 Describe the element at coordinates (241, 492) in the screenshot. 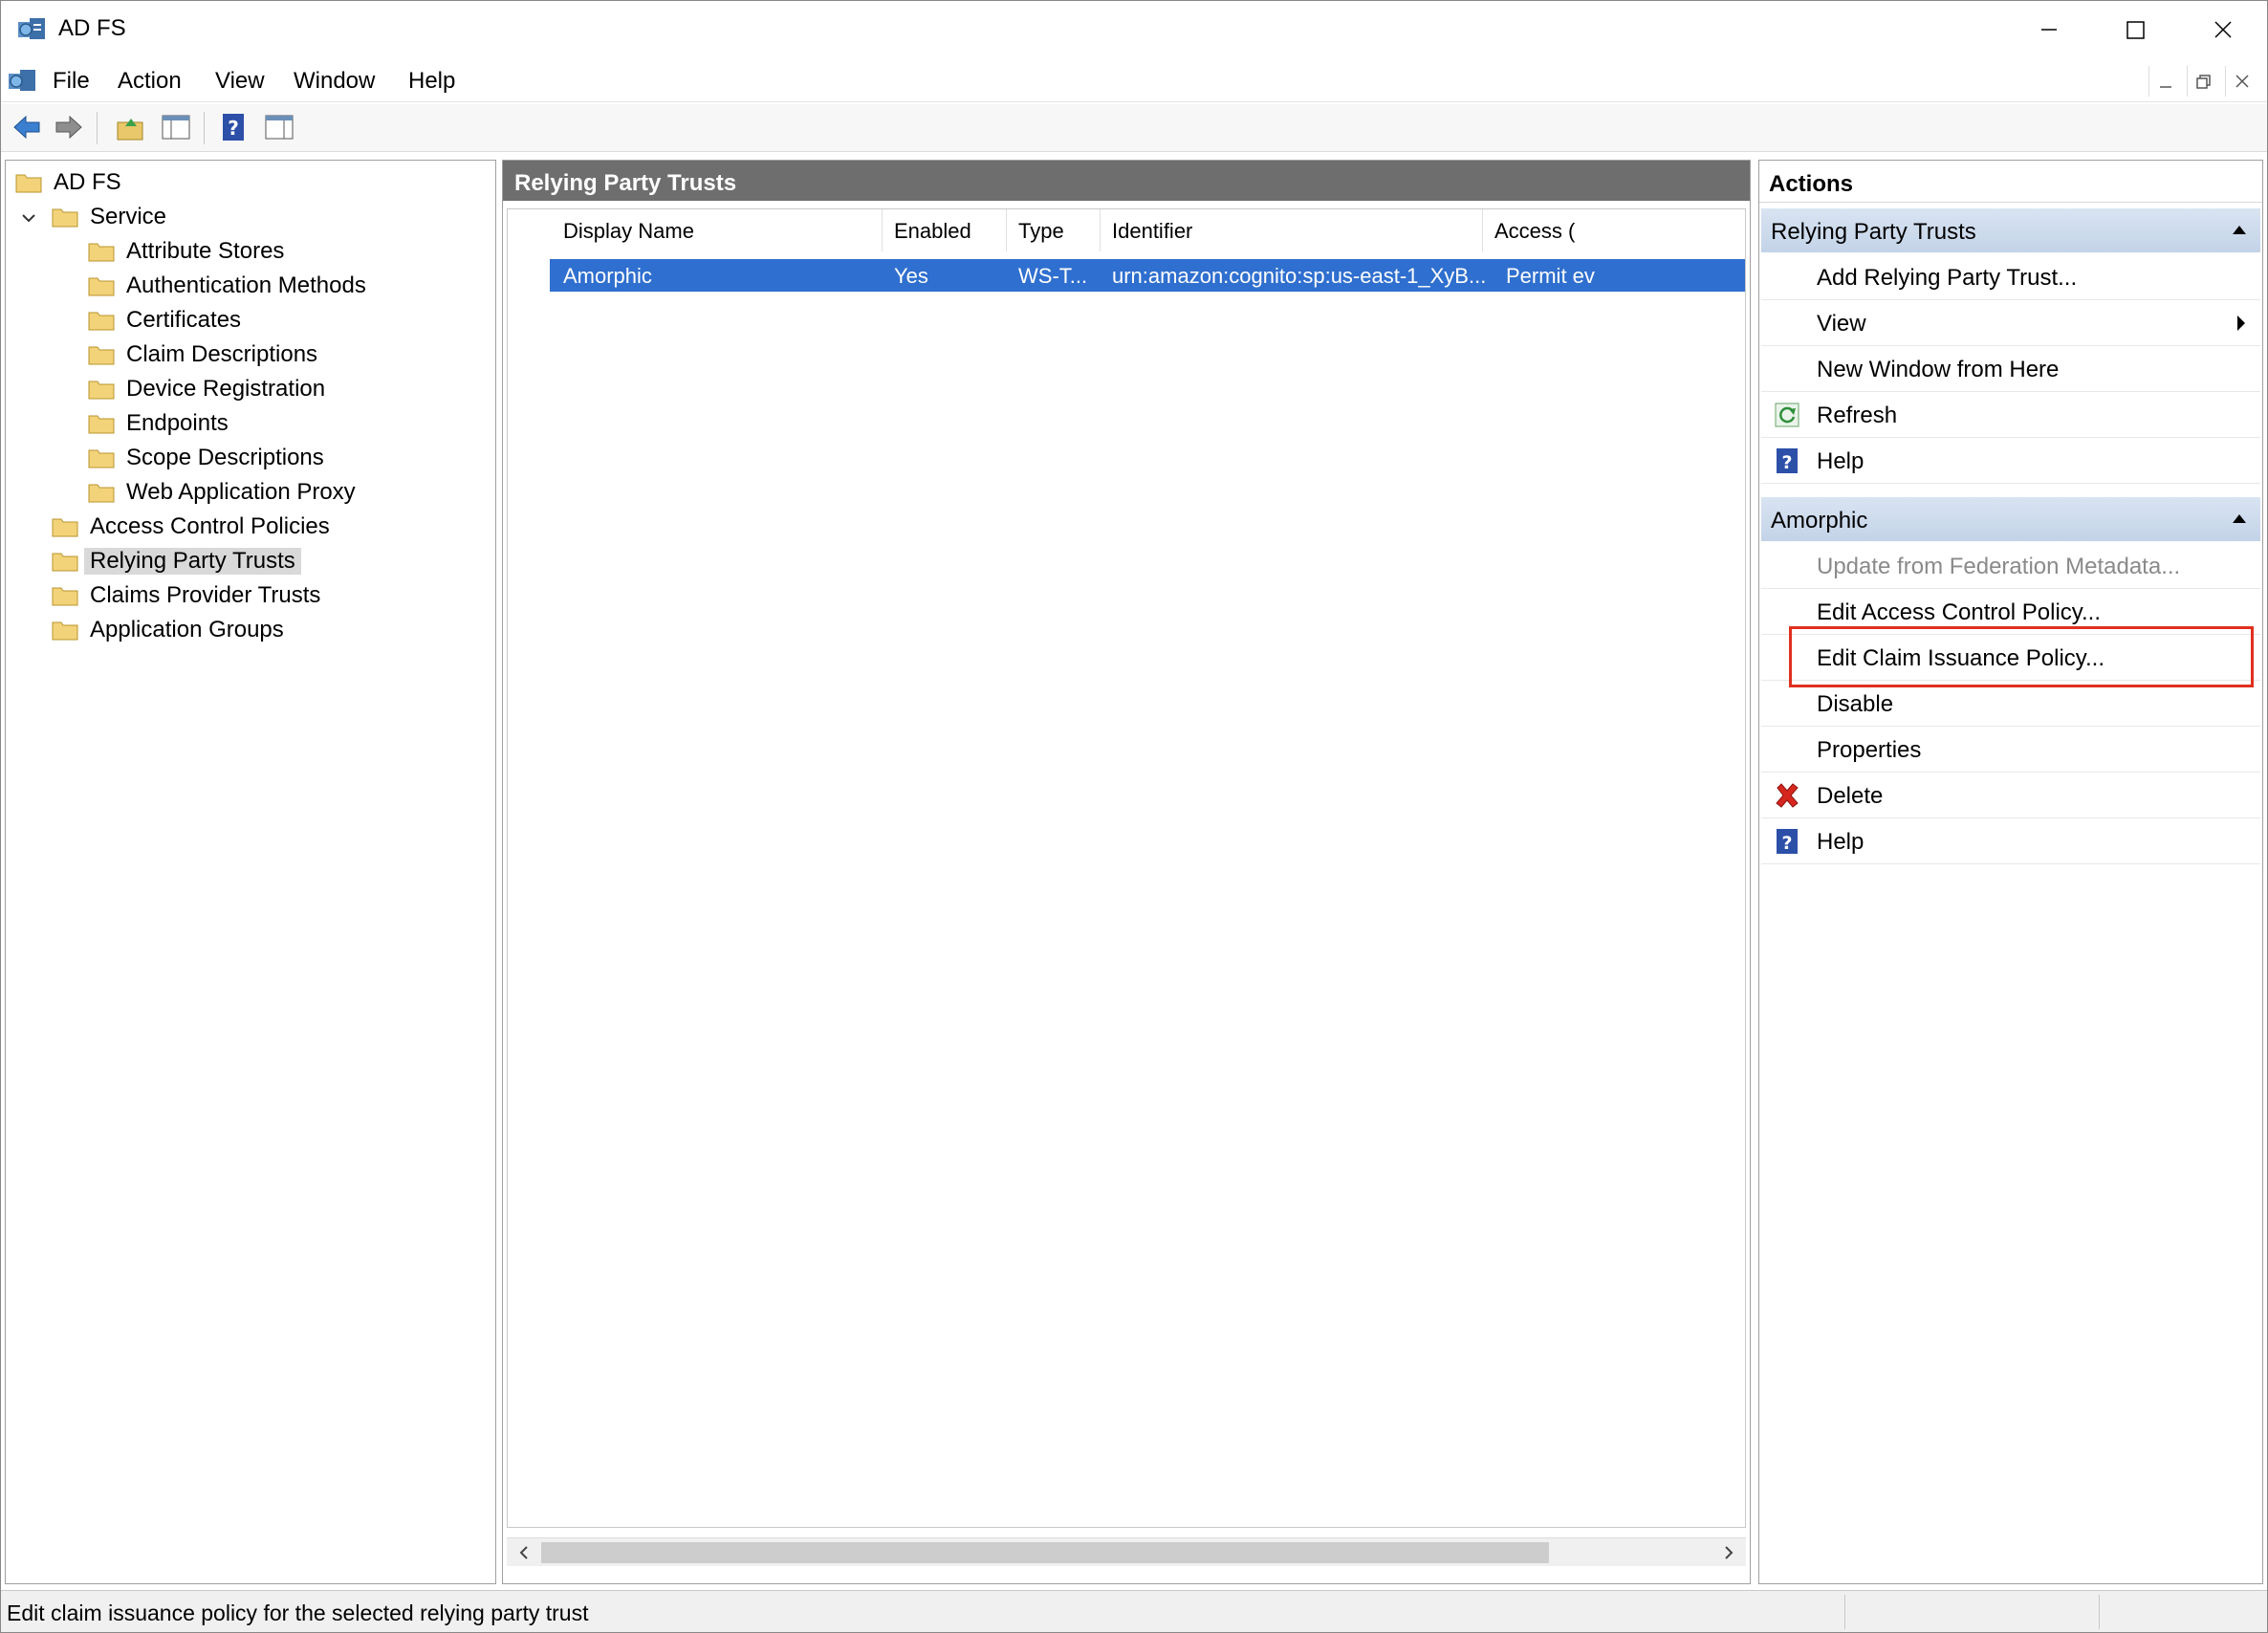

I see `tree-item-label: Web Application Proxy` at that location.